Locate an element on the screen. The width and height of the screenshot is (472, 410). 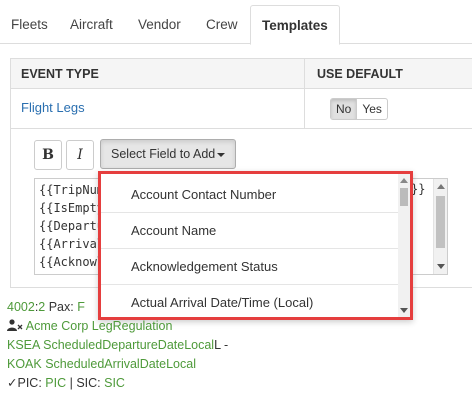
dropdown-item-account-contact-number: Account Contact Number is located at coordinates (250, 195).